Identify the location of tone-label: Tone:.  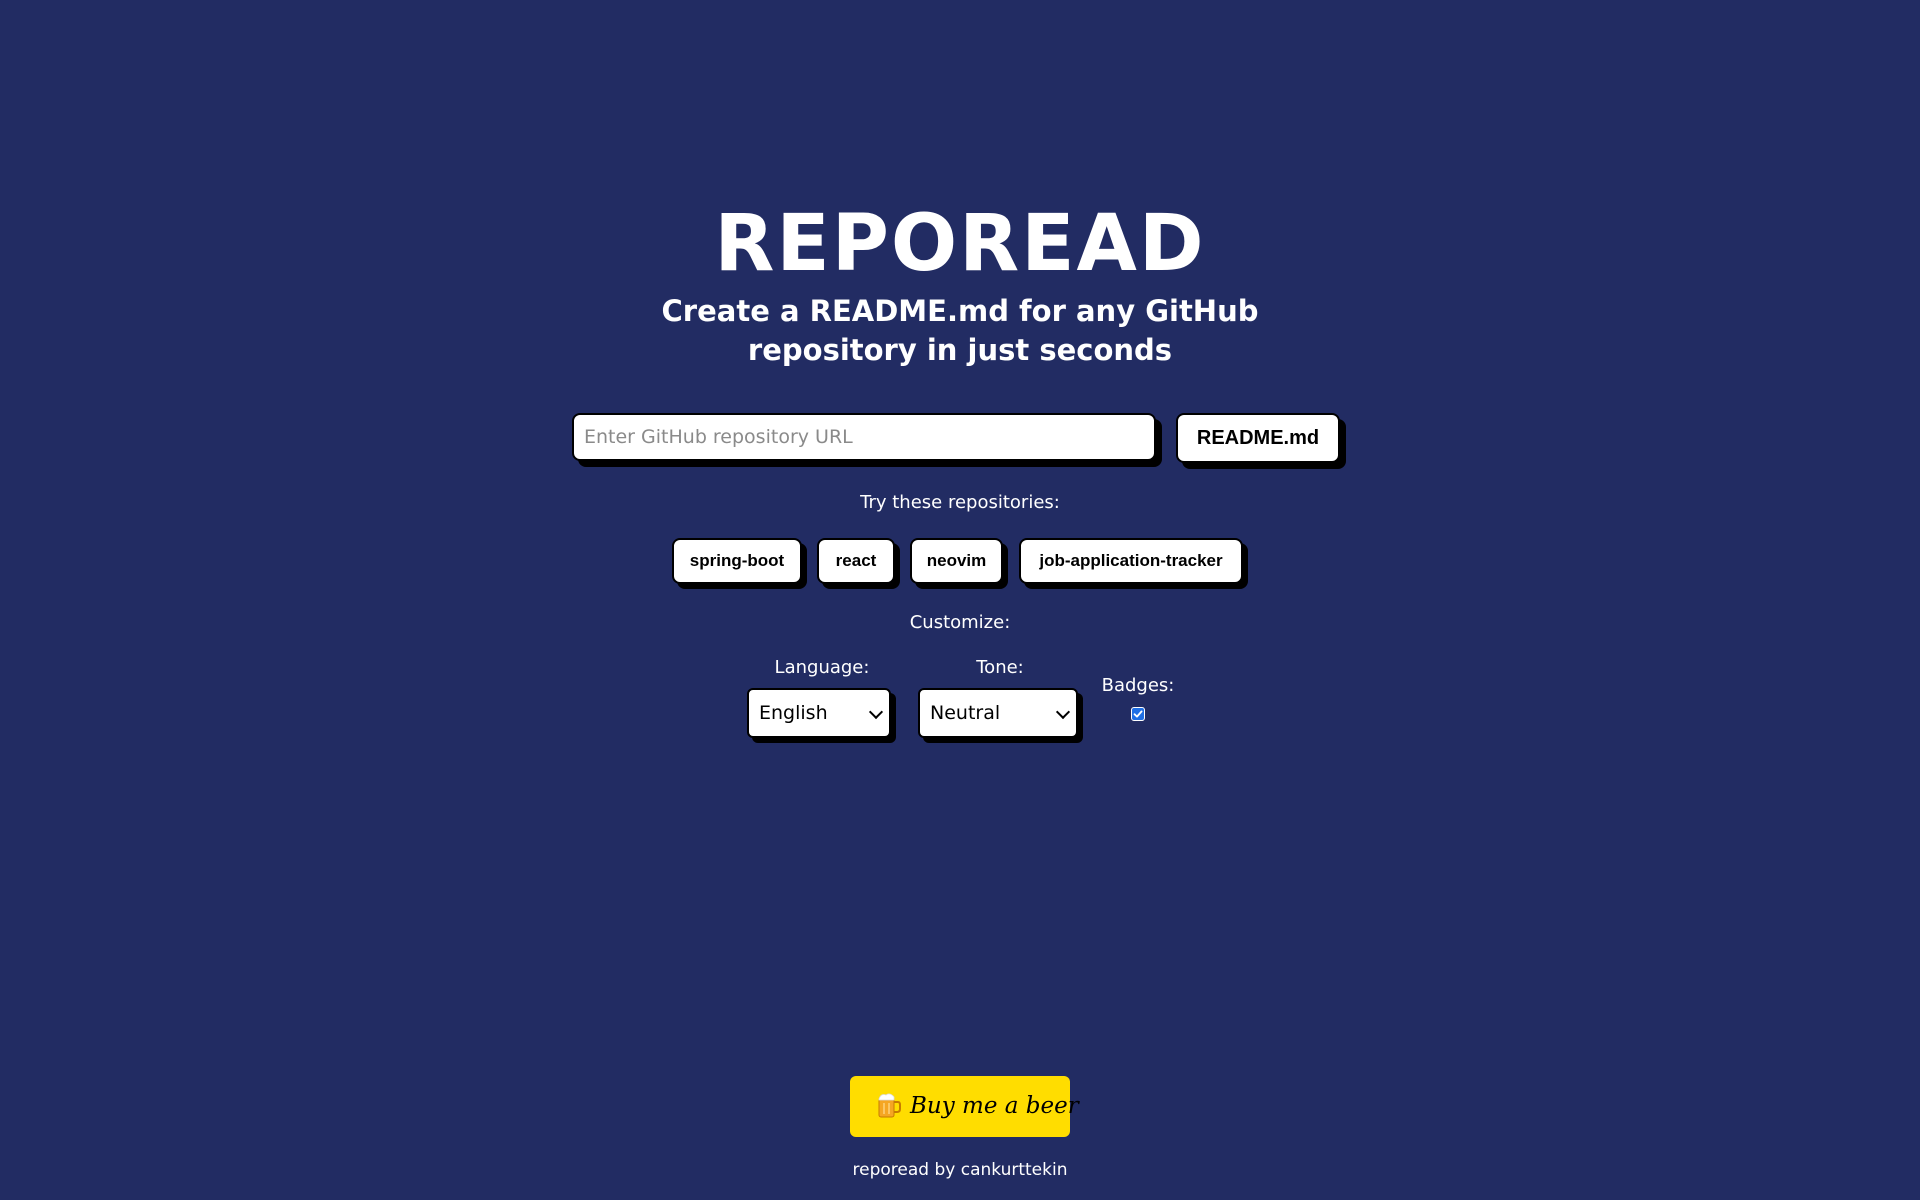
(1000, 667).